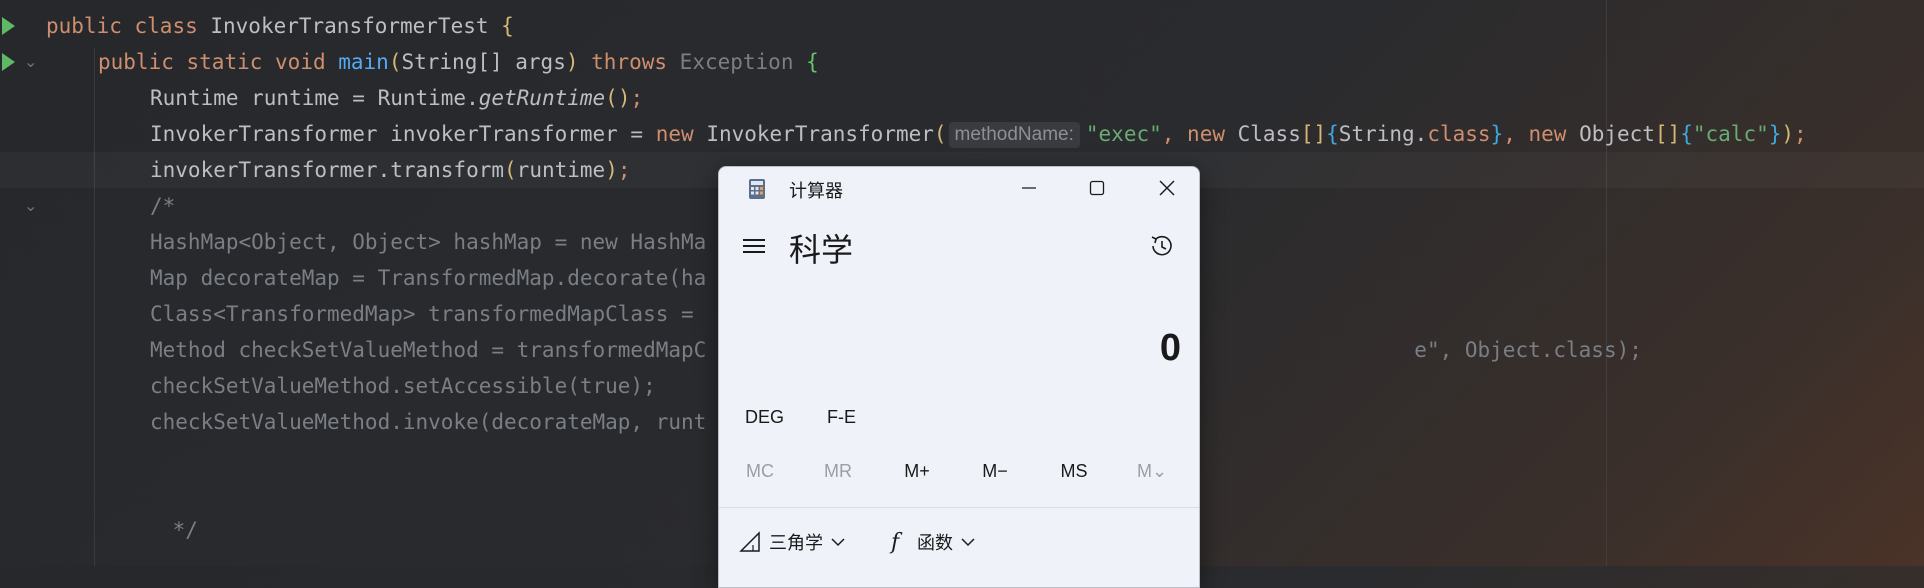  What do you see at coordinates (561, 170) in the screenshot?
I see `code-token: runtime` at bounding box center [561, 170].